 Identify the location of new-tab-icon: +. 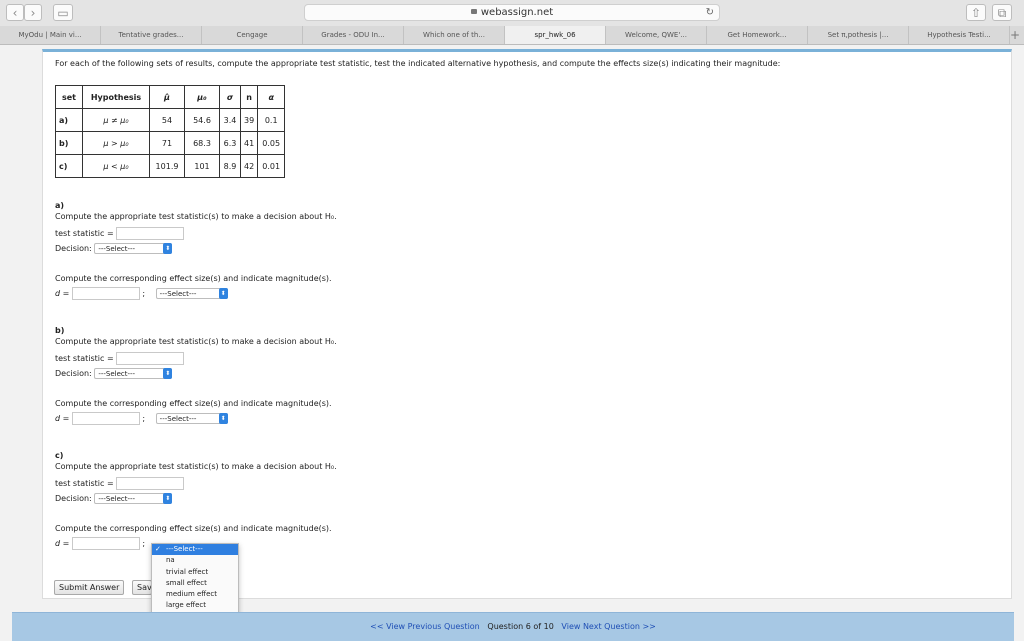
(1015, 35).